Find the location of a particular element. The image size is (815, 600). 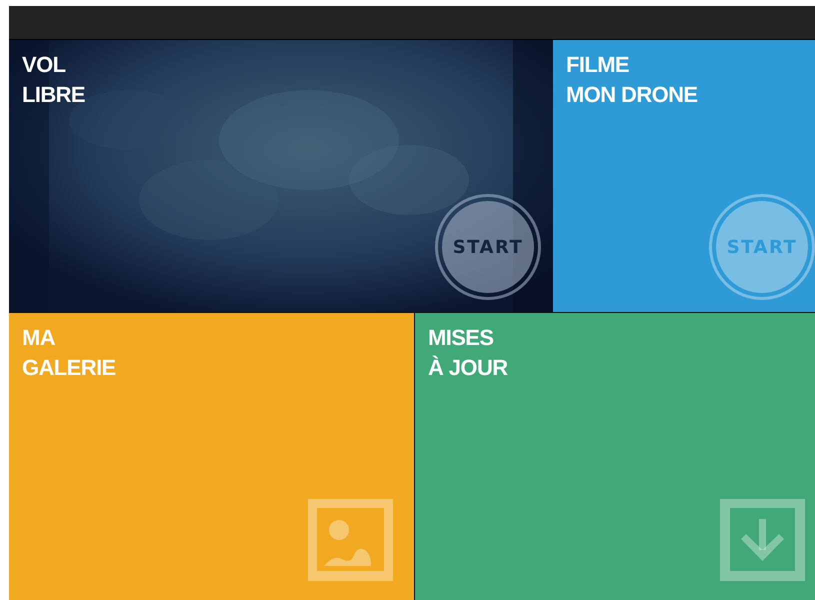

image-icon is located at coordinates (350, 540).